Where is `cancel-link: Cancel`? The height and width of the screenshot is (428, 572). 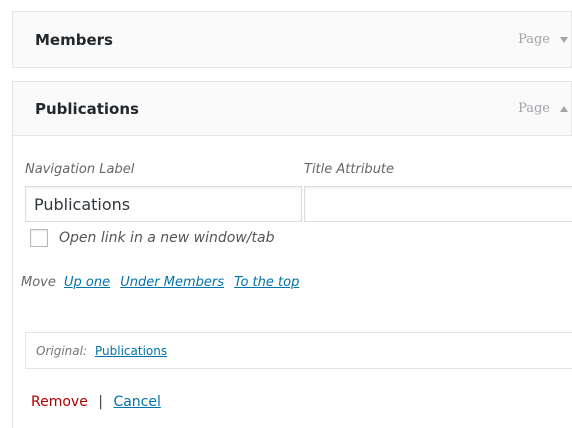
cancel-link: Cancel is located at coordinates (136, 402).